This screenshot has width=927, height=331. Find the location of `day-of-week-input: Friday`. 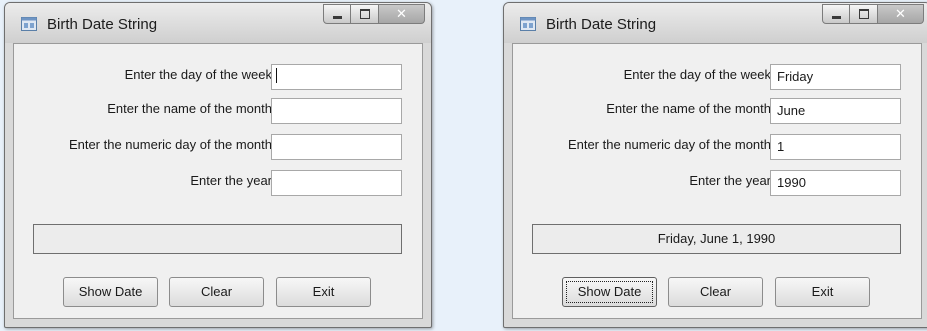

day-of-week-input: Friday is located at coordinates (835, 77).